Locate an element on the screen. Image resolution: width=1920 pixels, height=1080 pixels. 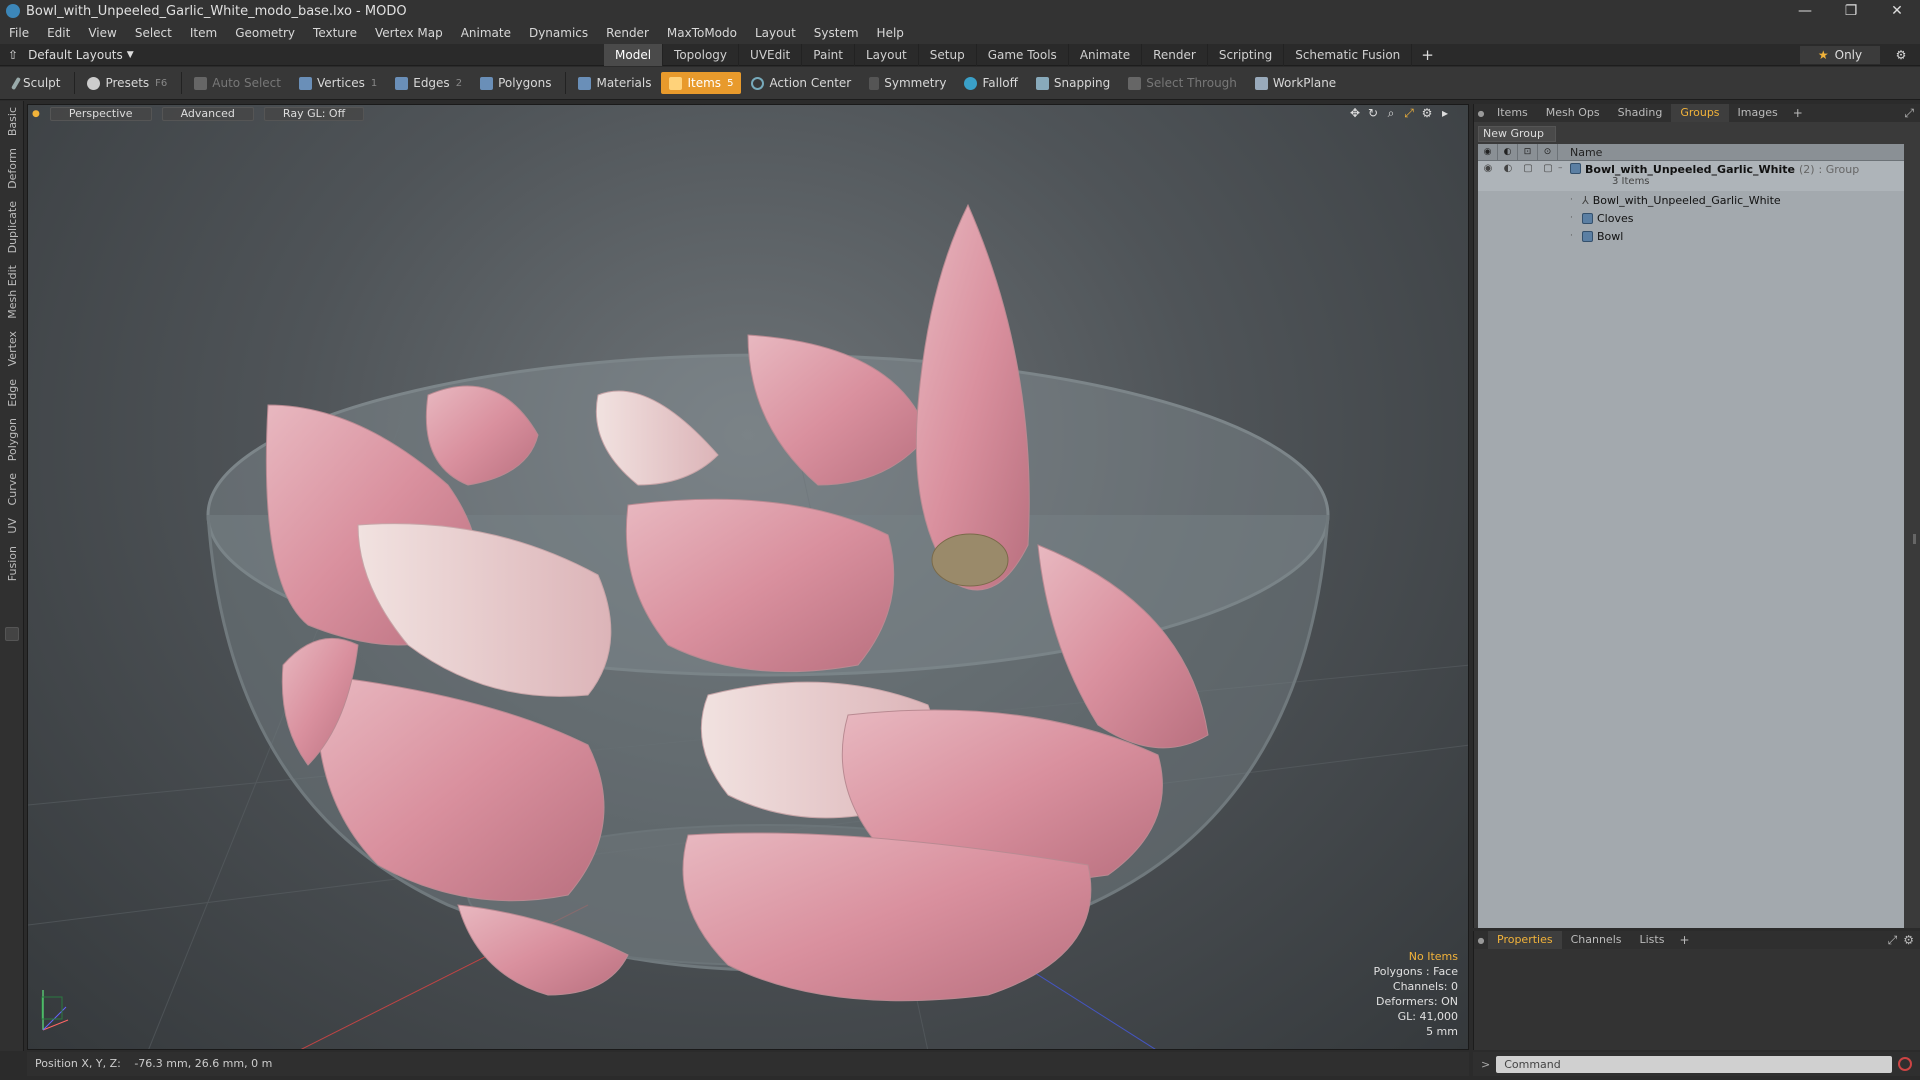
vtab-duplicate: Duplicate is located at coordinates (12, 227).